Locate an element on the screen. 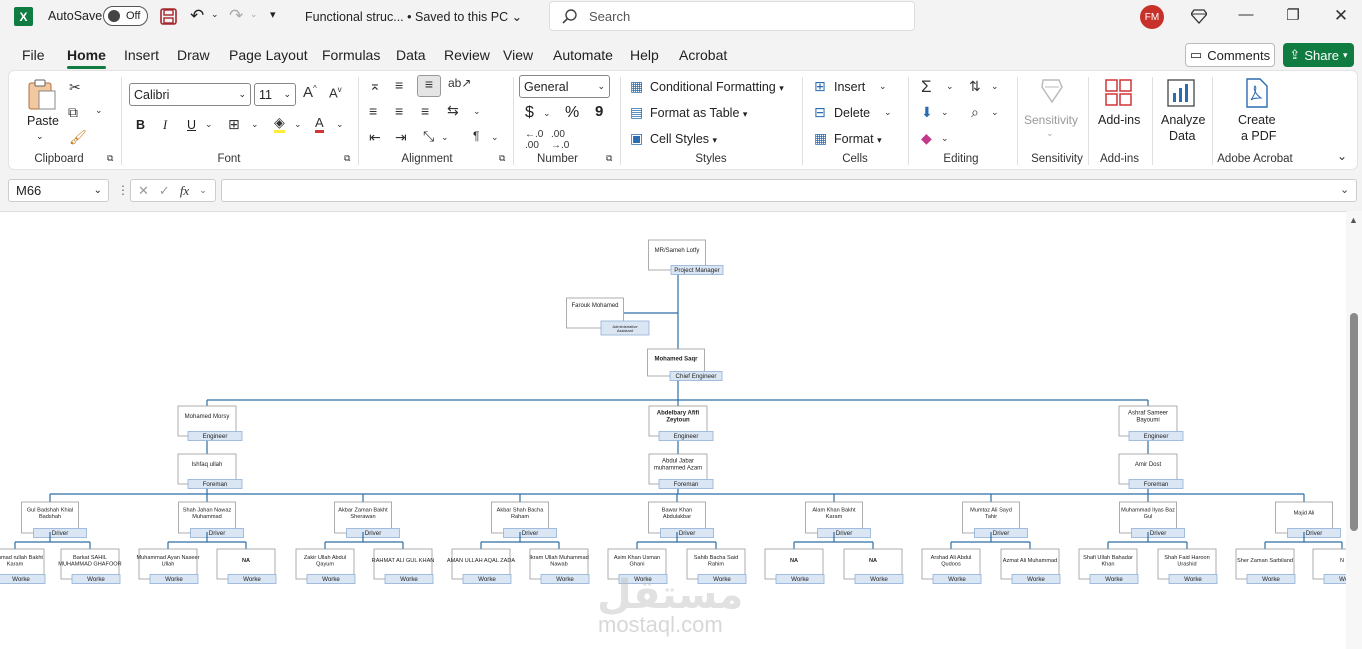 The height and width of the screenshot is (649, 1362). document-title: Functional struc... • Saved to this PC ⌄ is located at coordinates (413, 16).